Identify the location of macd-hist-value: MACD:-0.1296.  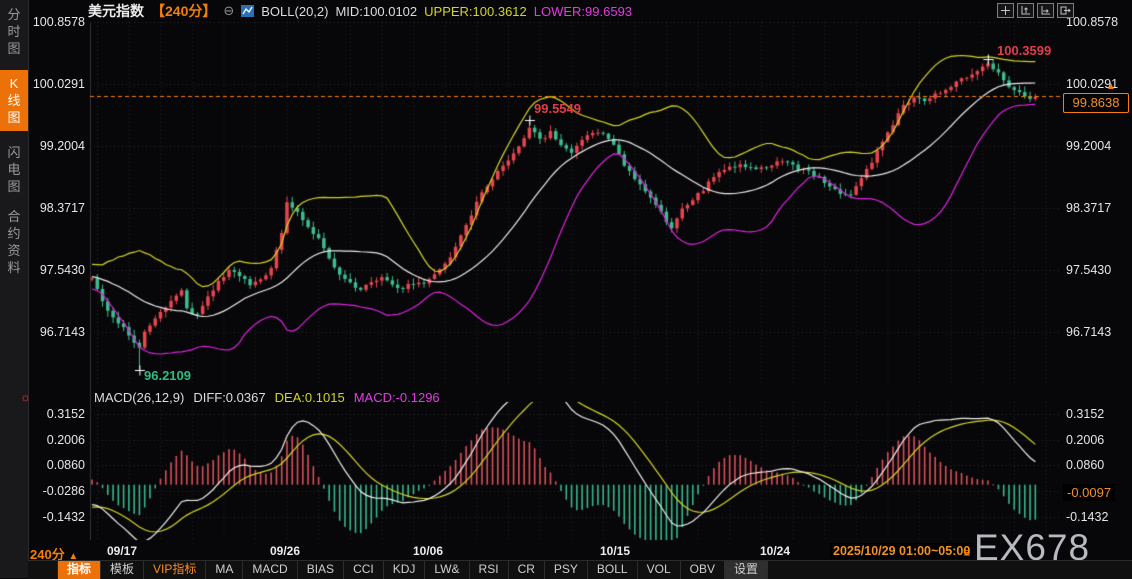
(396, 397).